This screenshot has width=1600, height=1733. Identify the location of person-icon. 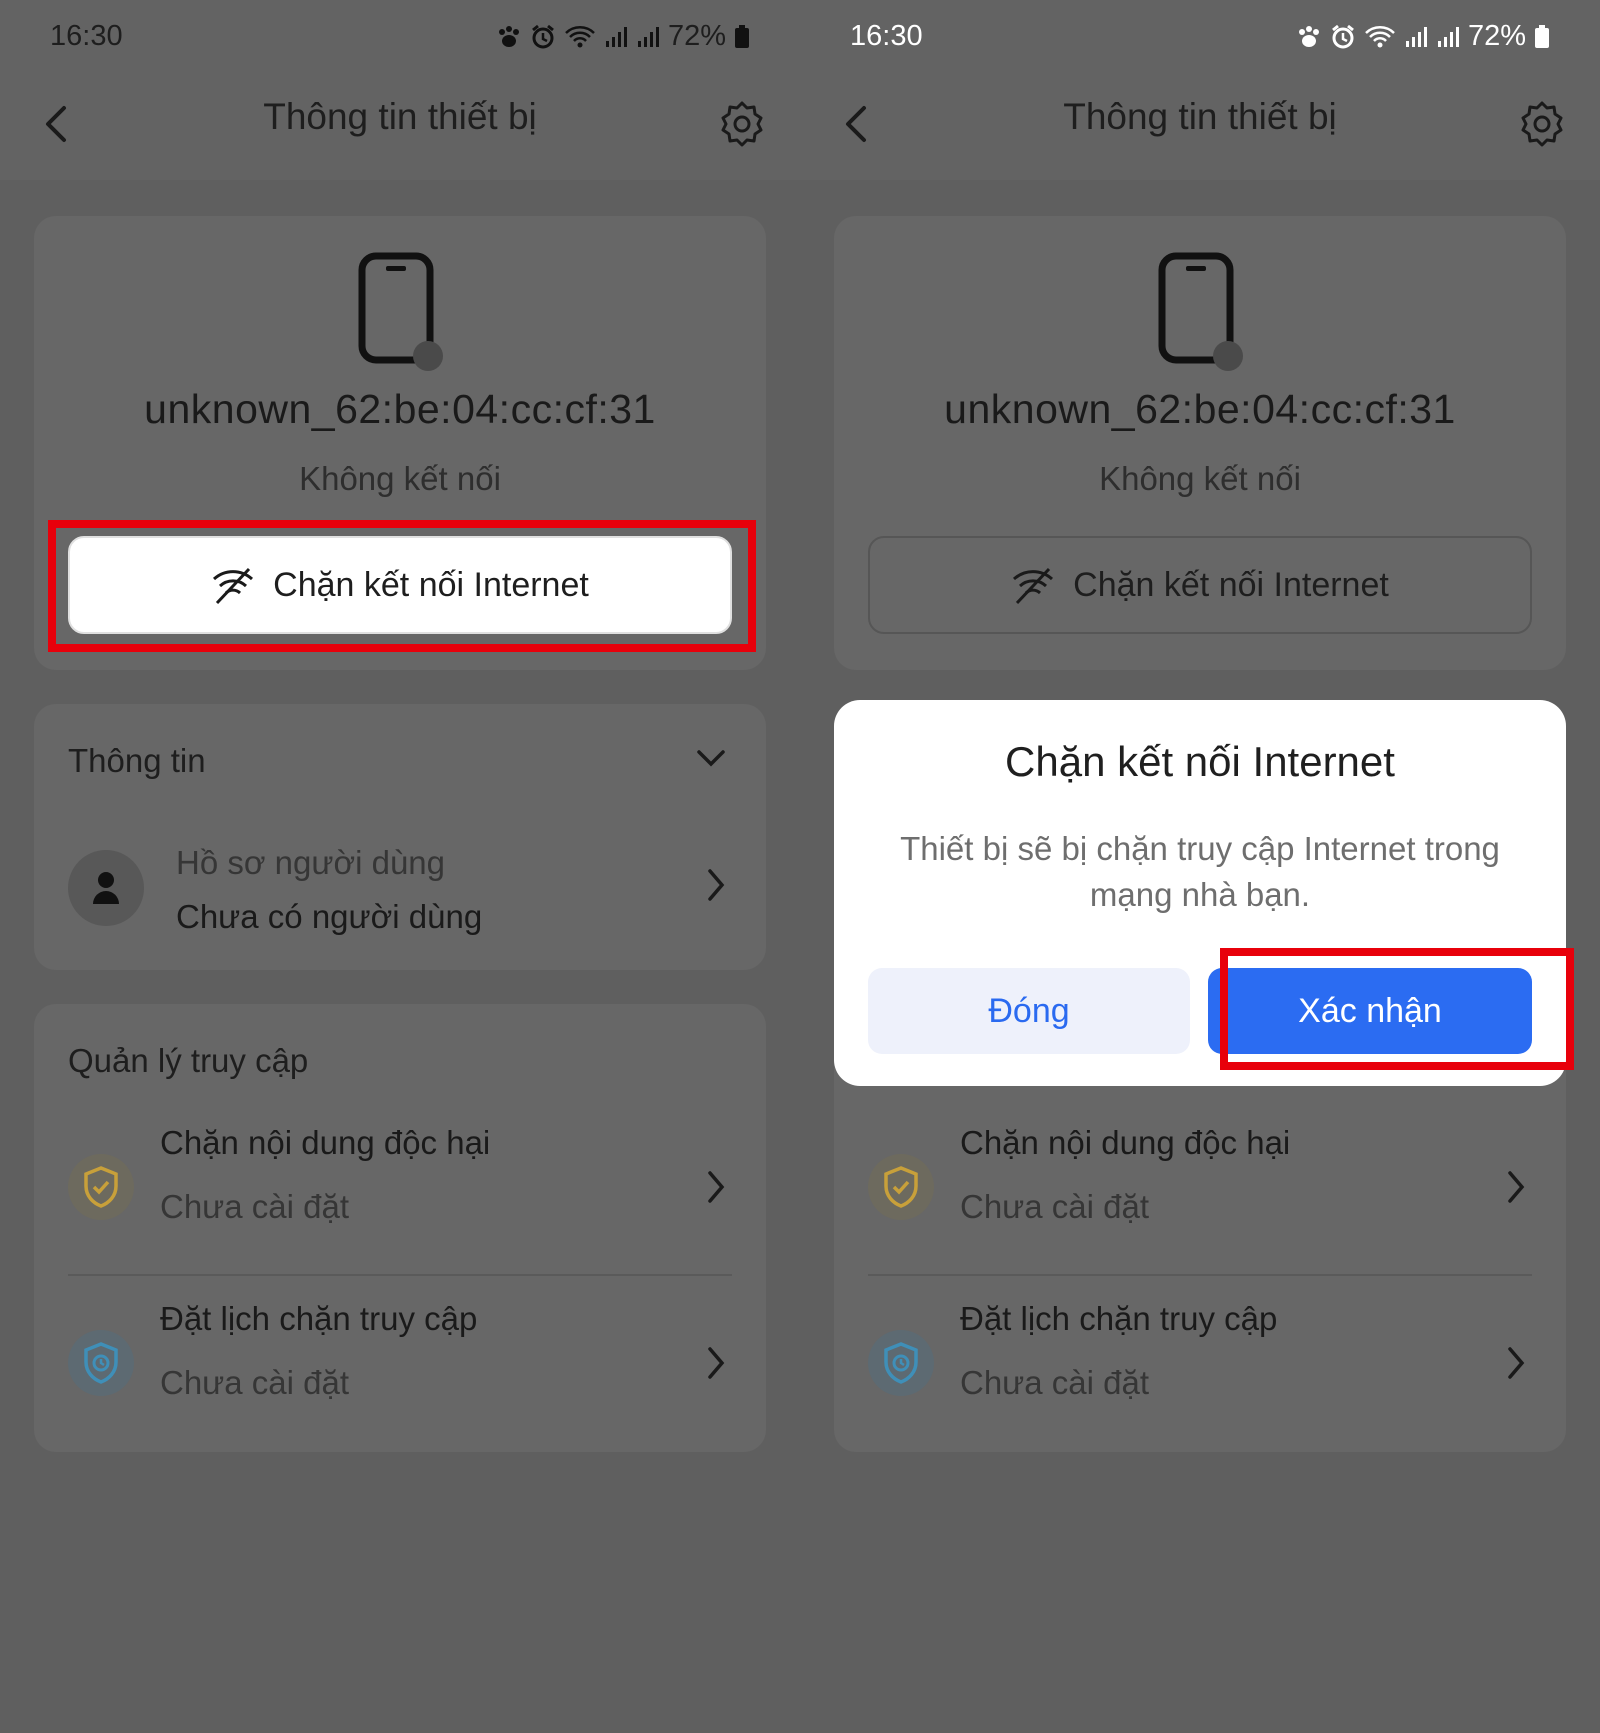
(106, 888).